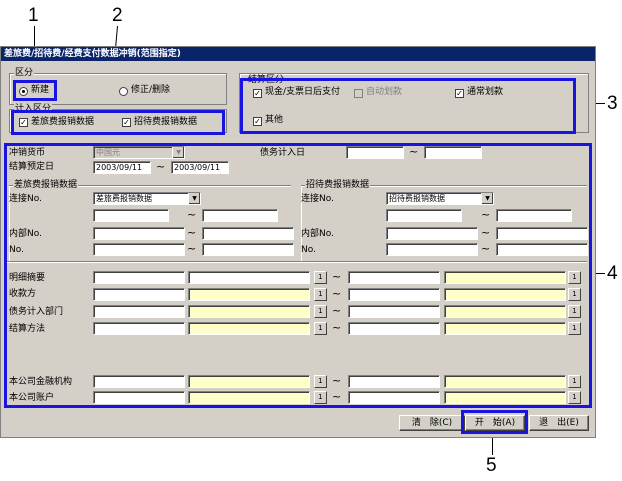  What do you see at coordinates (534, 215) in the screenshot?
I see `entertain-link-to` at bounding box center [534, 215].